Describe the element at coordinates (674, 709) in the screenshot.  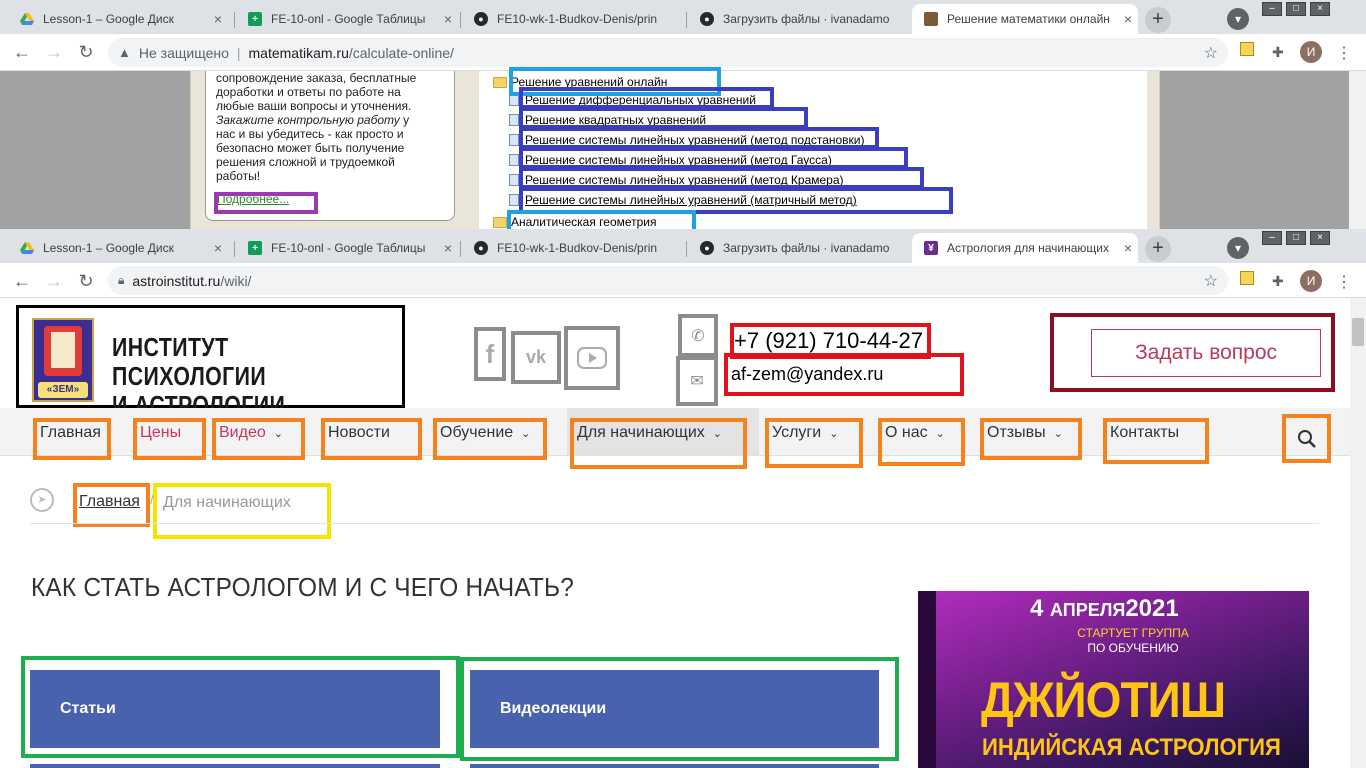
I see `card-video-lectures: Видеолекции` at that location.